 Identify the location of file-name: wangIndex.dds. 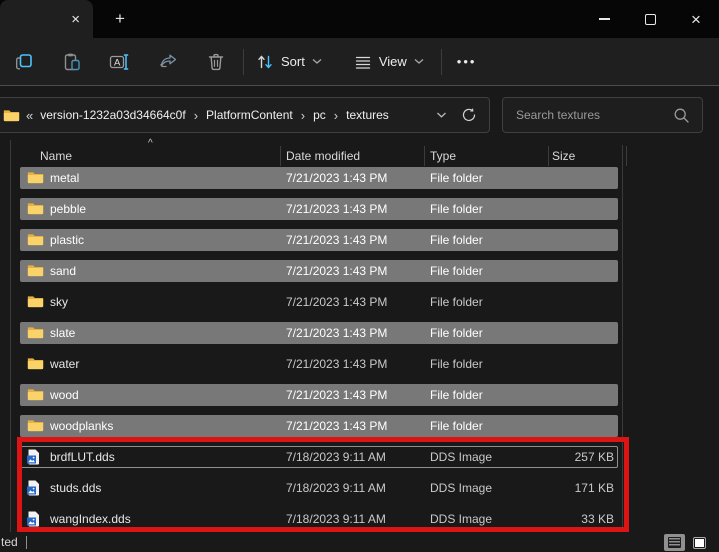
(90, 519).